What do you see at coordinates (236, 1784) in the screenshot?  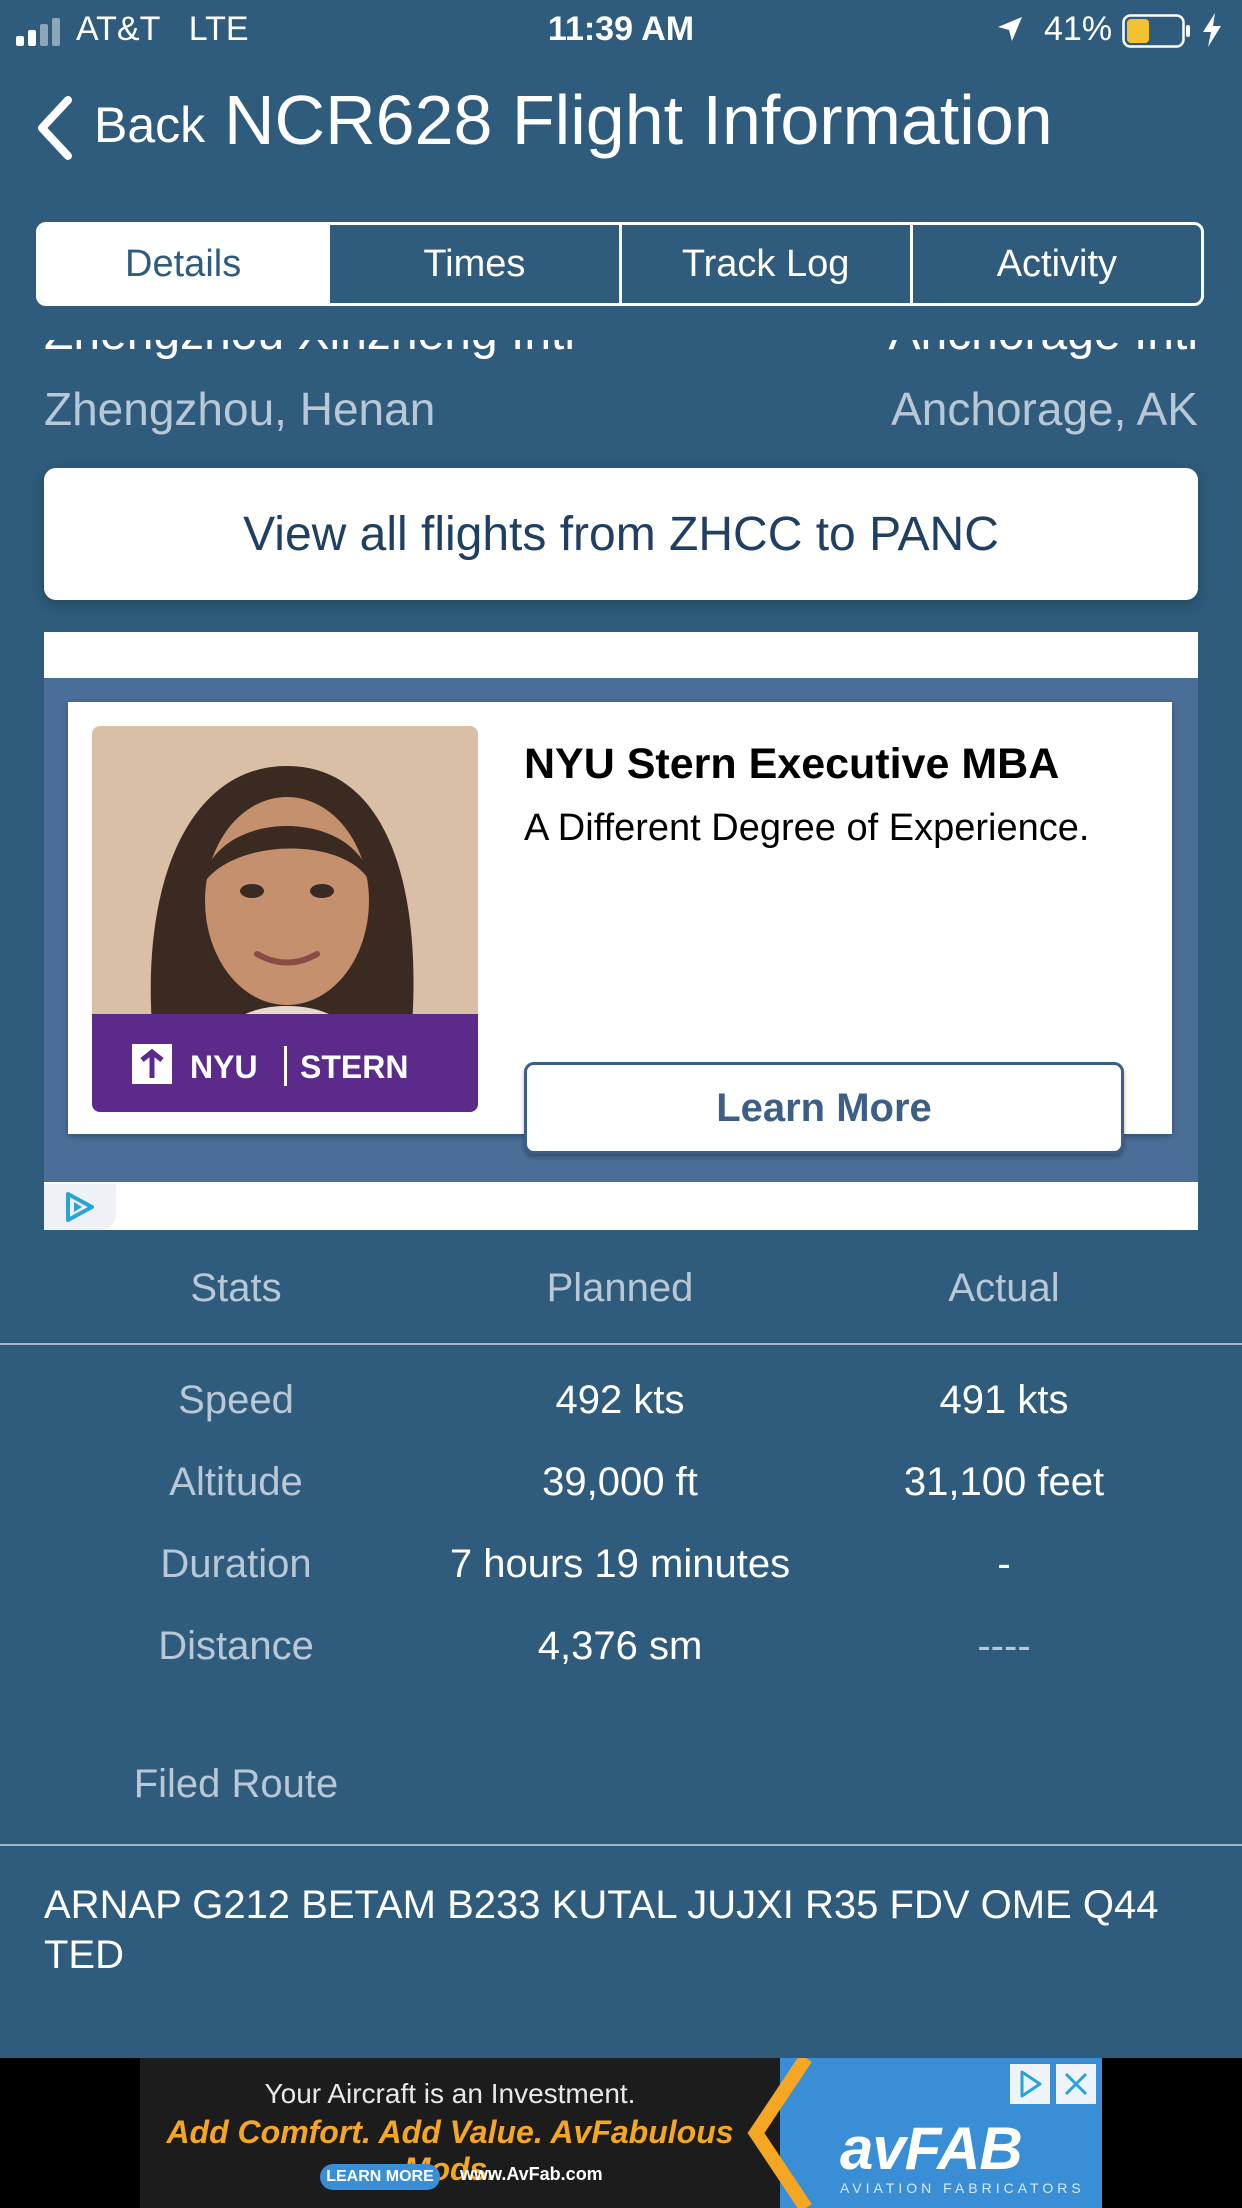 I see `filed-route-label: Filed Route` at bounding box center [236, 1784].